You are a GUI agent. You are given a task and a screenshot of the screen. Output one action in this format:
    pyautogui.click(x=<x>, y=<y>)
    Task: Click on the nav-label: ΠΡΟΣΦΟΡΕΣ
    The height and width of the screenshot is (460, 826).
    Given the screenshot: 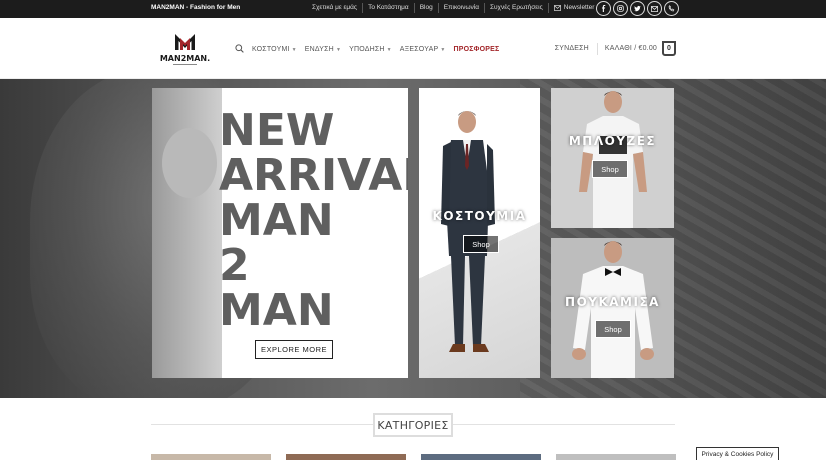 What is the action you would take?
    pyautogui.click(x=476, y=49)
    